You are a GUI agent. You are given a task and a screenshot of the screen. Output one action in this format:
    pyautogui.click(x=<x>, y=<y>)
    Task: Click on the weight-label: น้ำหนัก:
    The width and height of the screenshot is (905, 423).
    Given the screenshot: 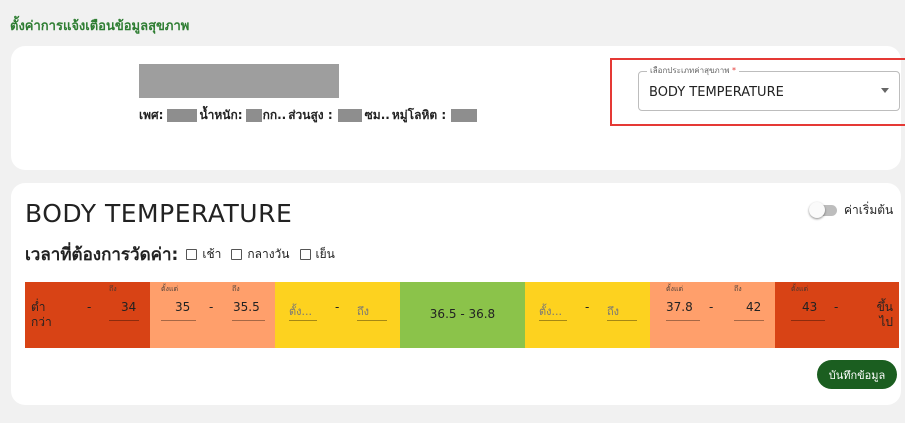 What is the action you would take?
    pyautogui.click(x=221, y=115)
    